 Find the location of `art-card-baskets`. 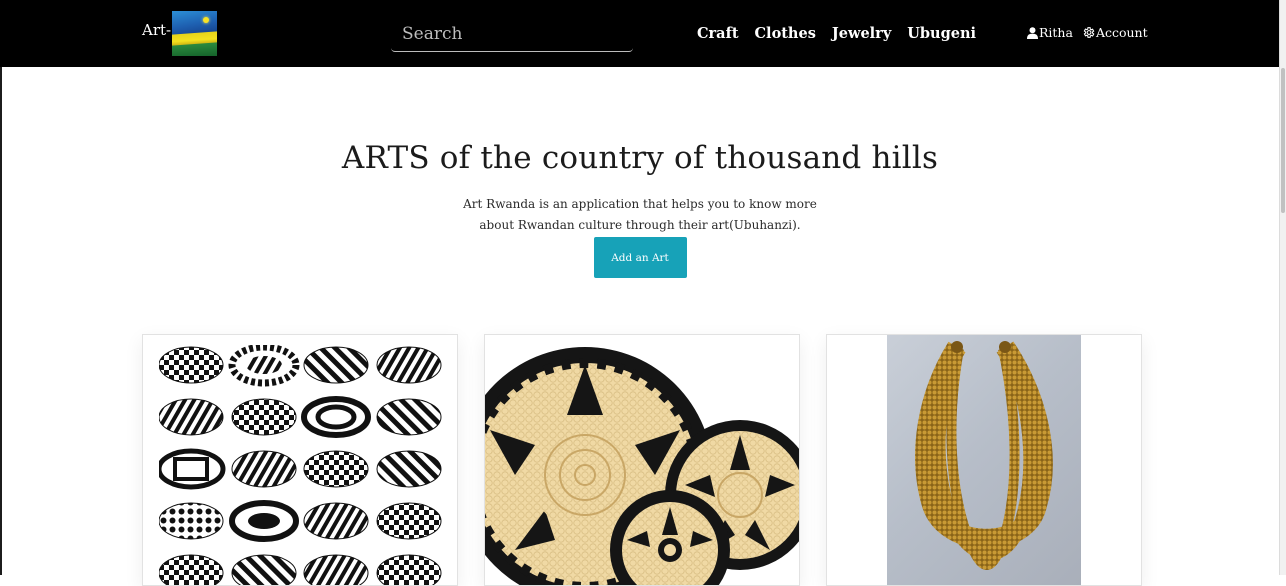

art-card-baskets is located at coordinates (642, 460).